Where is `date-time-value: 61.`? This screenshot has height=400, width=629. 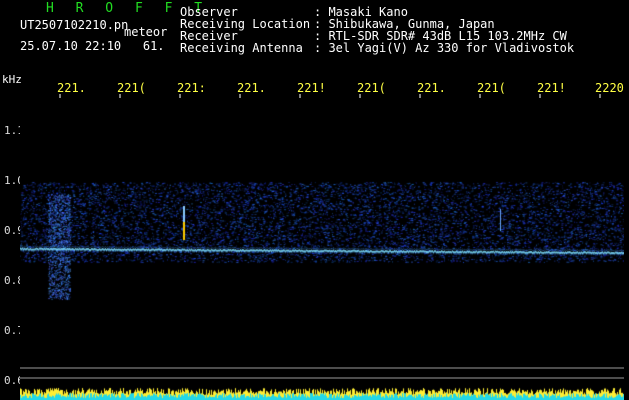 date-time-value: 61. is located at coordinates (153, 46).